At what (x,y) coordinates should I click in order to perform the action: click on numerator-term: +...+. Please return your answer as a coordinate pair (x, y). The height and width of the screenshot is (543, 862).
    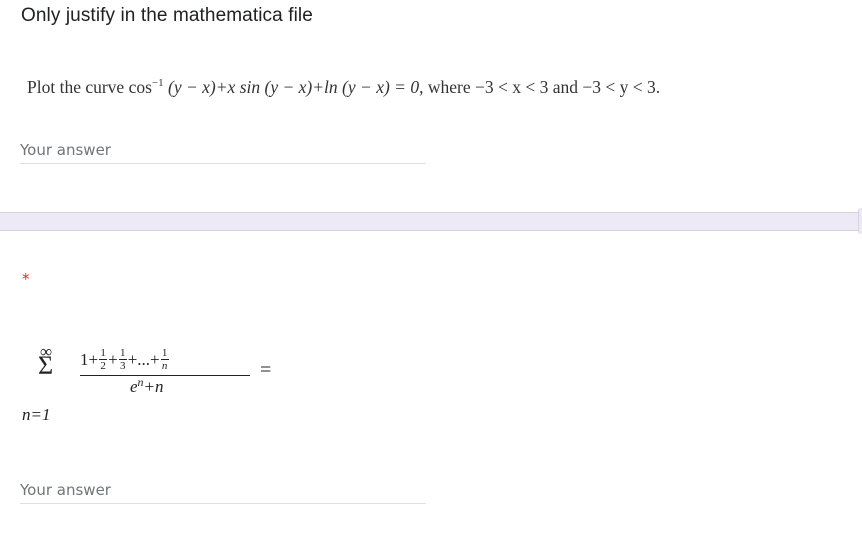
    Looking at the image, I should click on (143, 359).